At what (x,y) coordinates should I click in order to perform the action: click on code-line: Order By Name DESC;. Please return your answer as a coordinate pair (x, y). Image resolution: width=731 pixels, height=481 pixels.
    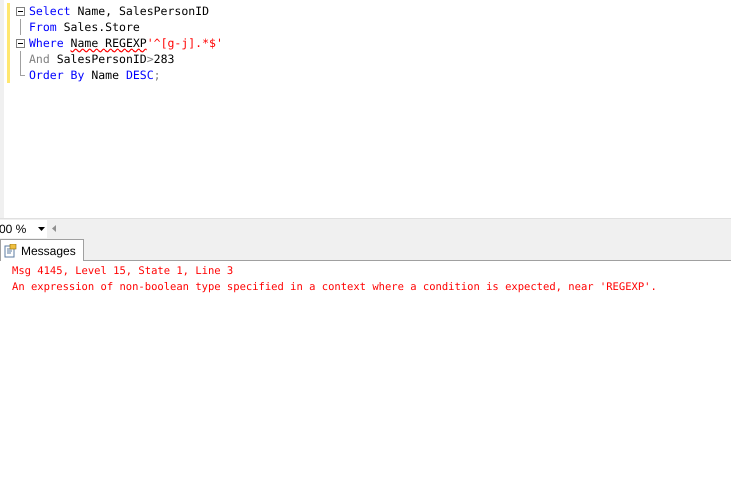
    Looking at the image, I should click on (95, 75).